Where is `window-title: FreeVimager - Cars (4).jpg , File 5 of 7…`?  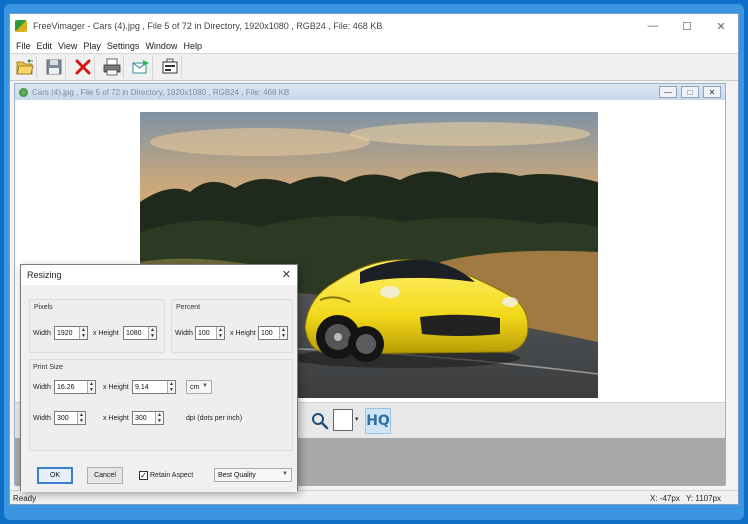
window-title: FreeVimager - Cars (4).jpg , File 5 of 7… is located at coordinates (208, 26).